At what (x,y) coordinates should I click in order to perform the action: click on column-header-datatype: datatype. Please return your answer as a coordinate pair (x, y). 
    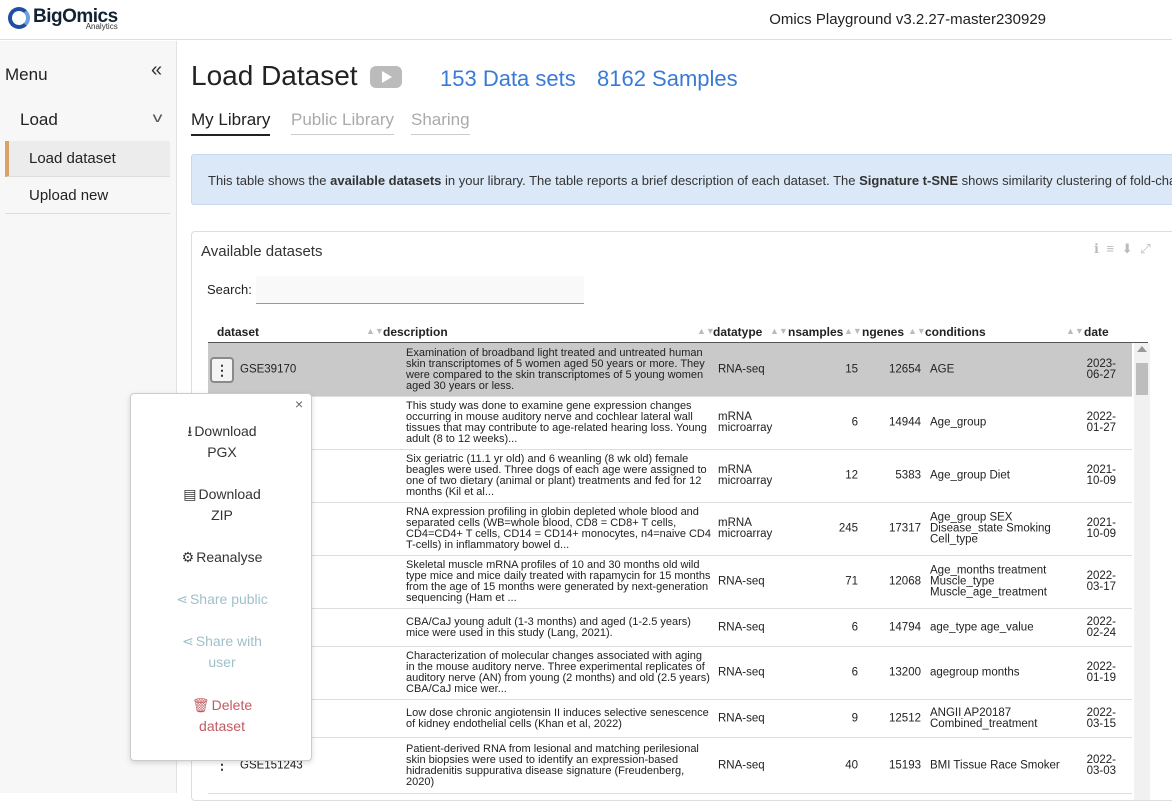
    Looking at the image, I should click on (737, 332).